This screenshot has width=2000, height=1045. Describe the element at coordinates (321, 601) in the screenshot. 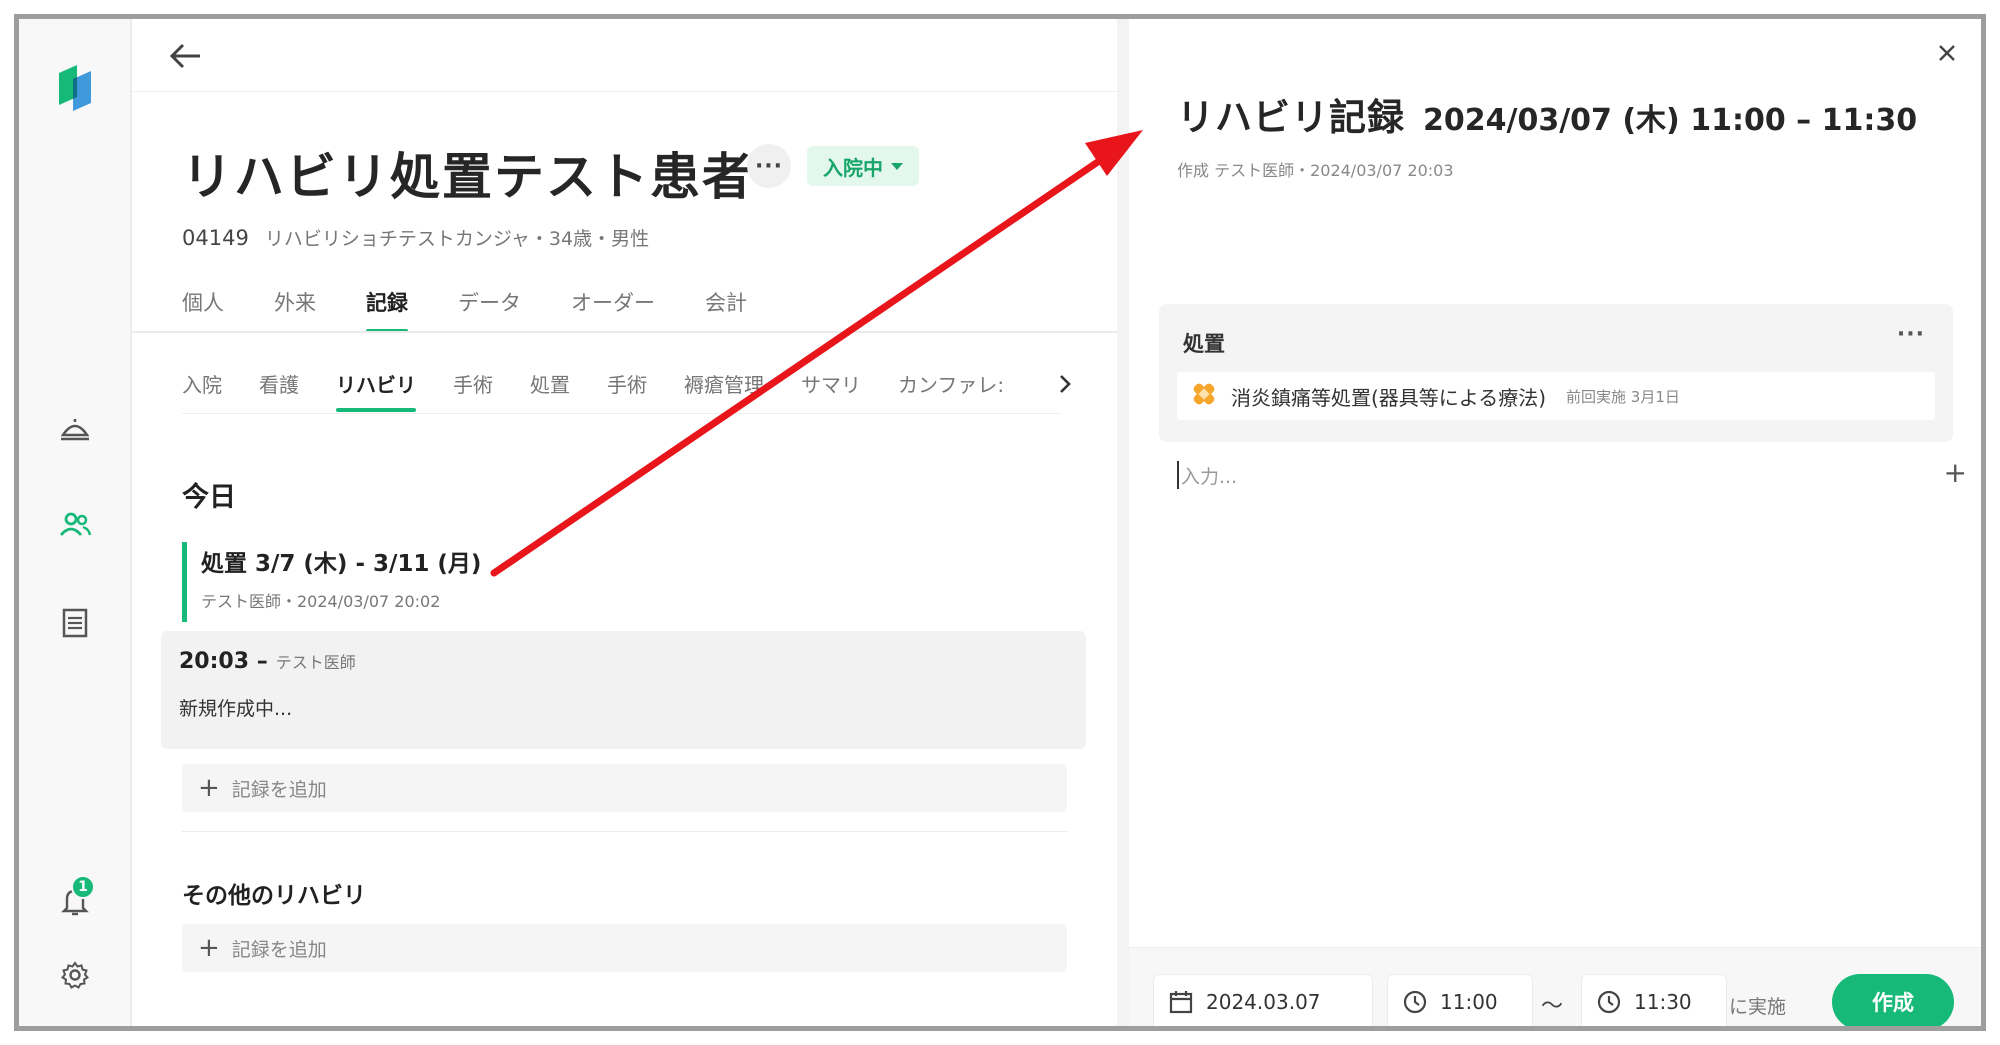

I see `treatment-entry-meta: テスト医師・2024/03/07 20:02` at that location.